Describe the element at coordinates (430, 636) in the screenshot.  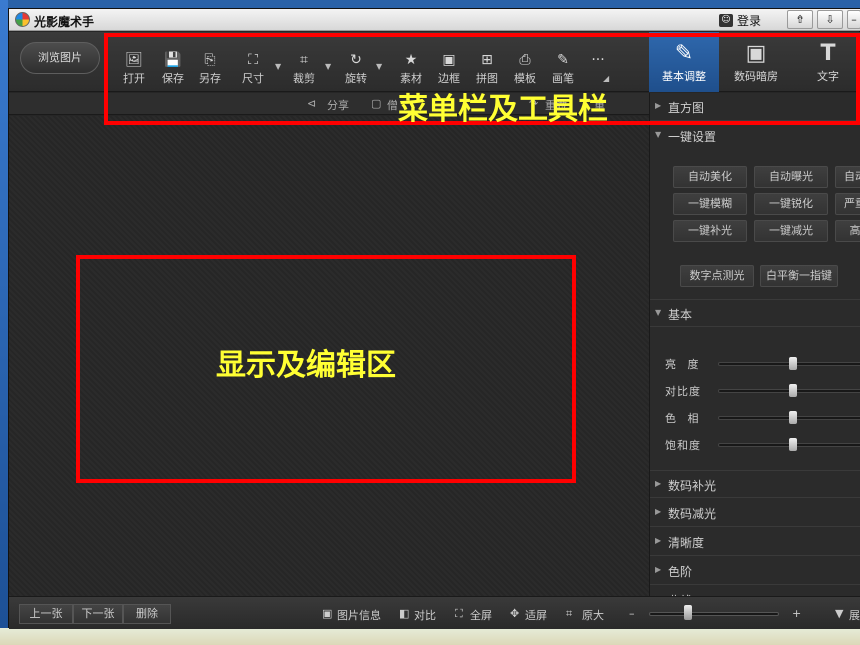
I see `taskbar-edge` at that location.